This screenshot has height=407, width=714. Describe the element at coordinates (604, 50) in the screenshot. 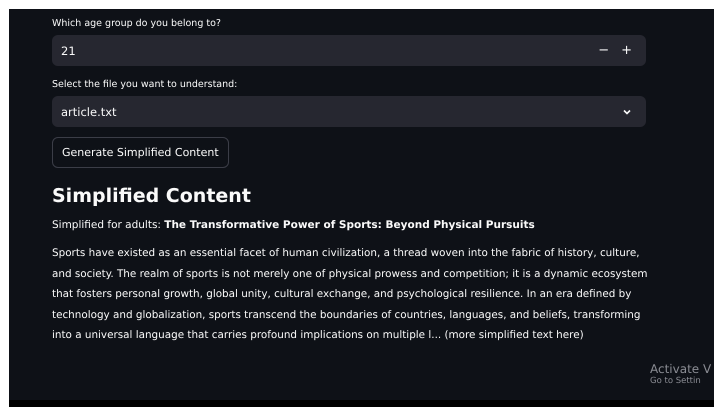

I see `decrement-button: −` at that location.